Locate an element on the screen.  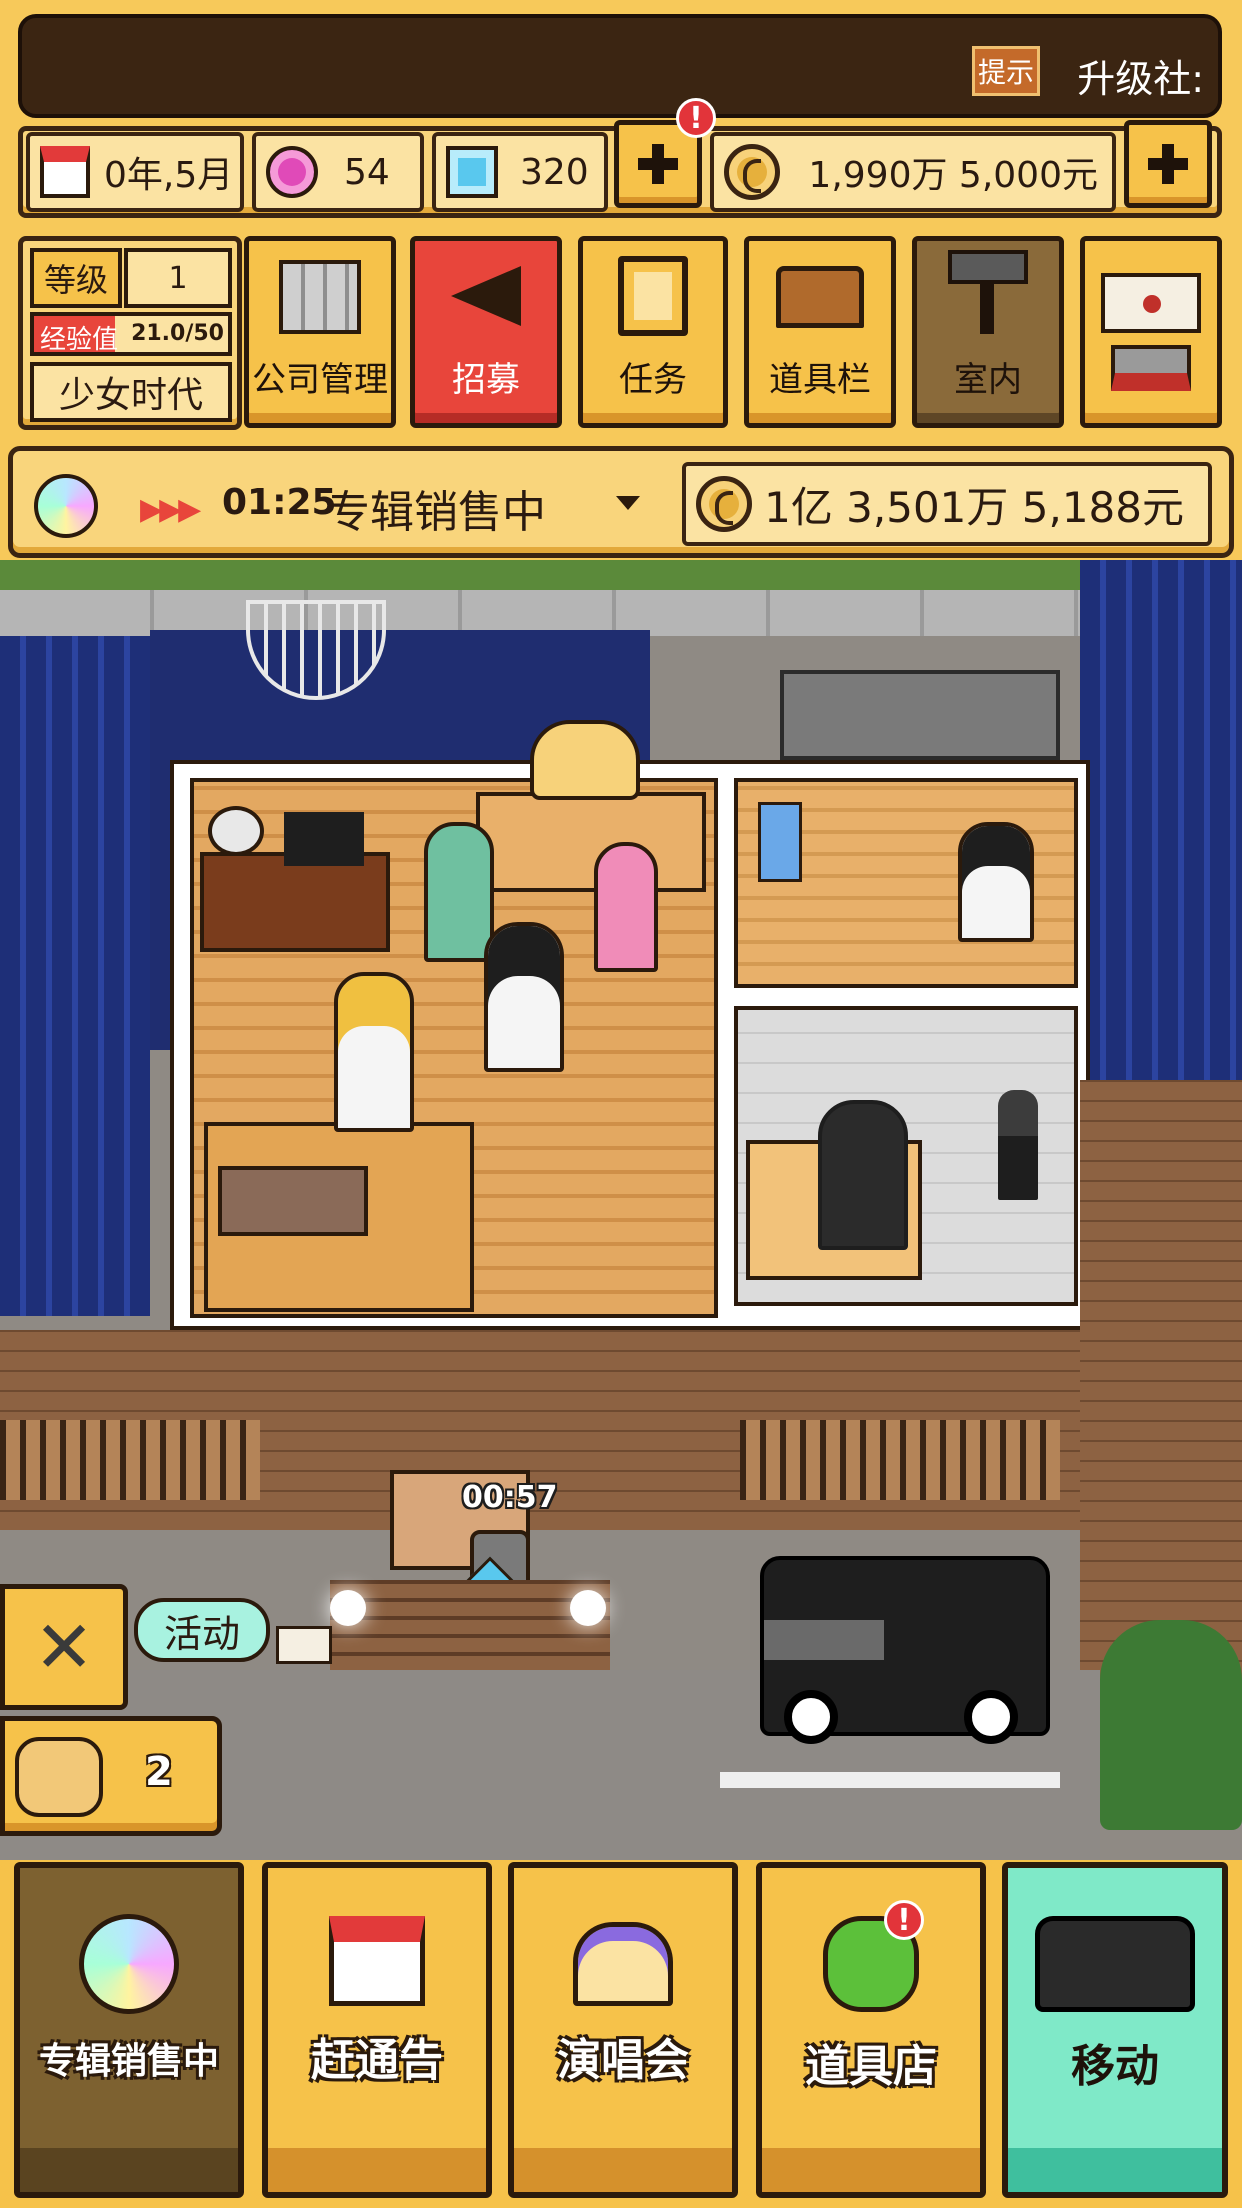
concert-button: 演唱会 is located at coordinates (623, 2030).